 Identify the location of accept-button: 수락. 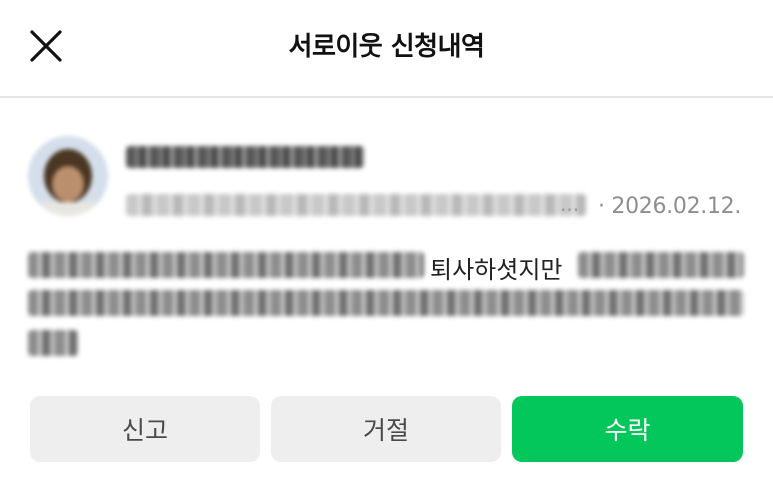
(627, 429).